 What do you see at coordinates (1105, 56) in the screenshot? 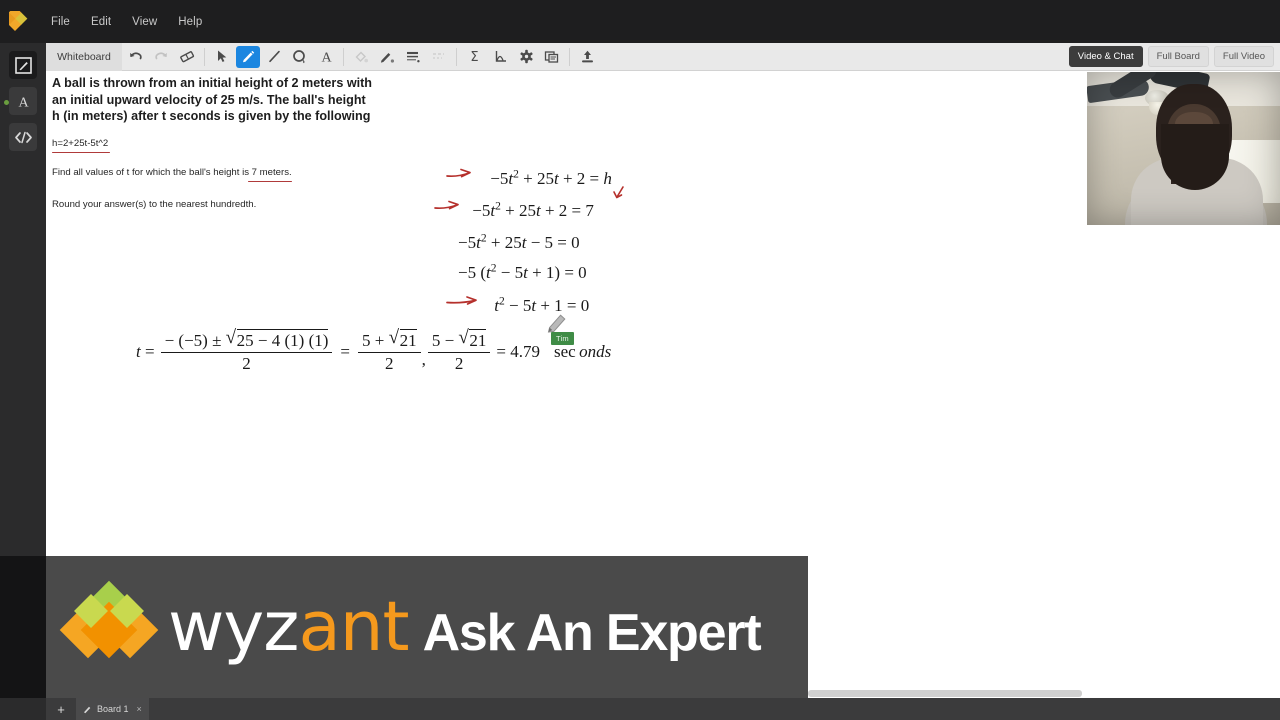
I see `video-and-chat-button: Video & Chat` at bounding box center [1105, 56].